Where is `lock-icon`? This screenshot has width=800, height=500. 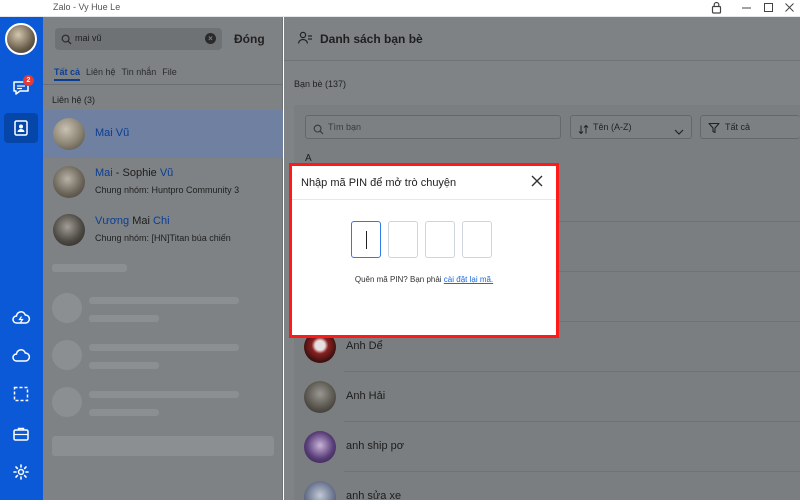
lock-icon is located at coordinates (716, 9).